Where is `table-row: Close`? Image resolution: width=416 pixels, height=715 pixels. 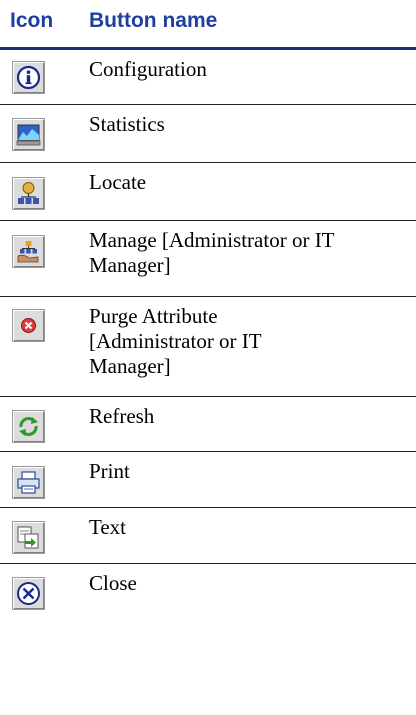 table-row: Close is located at coordinates (208, 594).